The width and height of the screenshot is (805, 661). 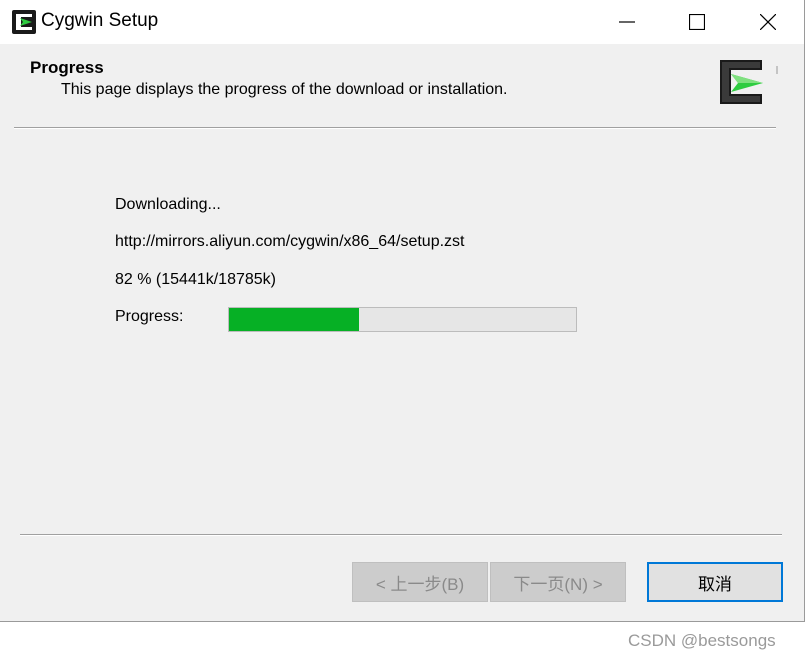 I want to click on window-title: Cygwin Setup, so click(x=100, y=20).